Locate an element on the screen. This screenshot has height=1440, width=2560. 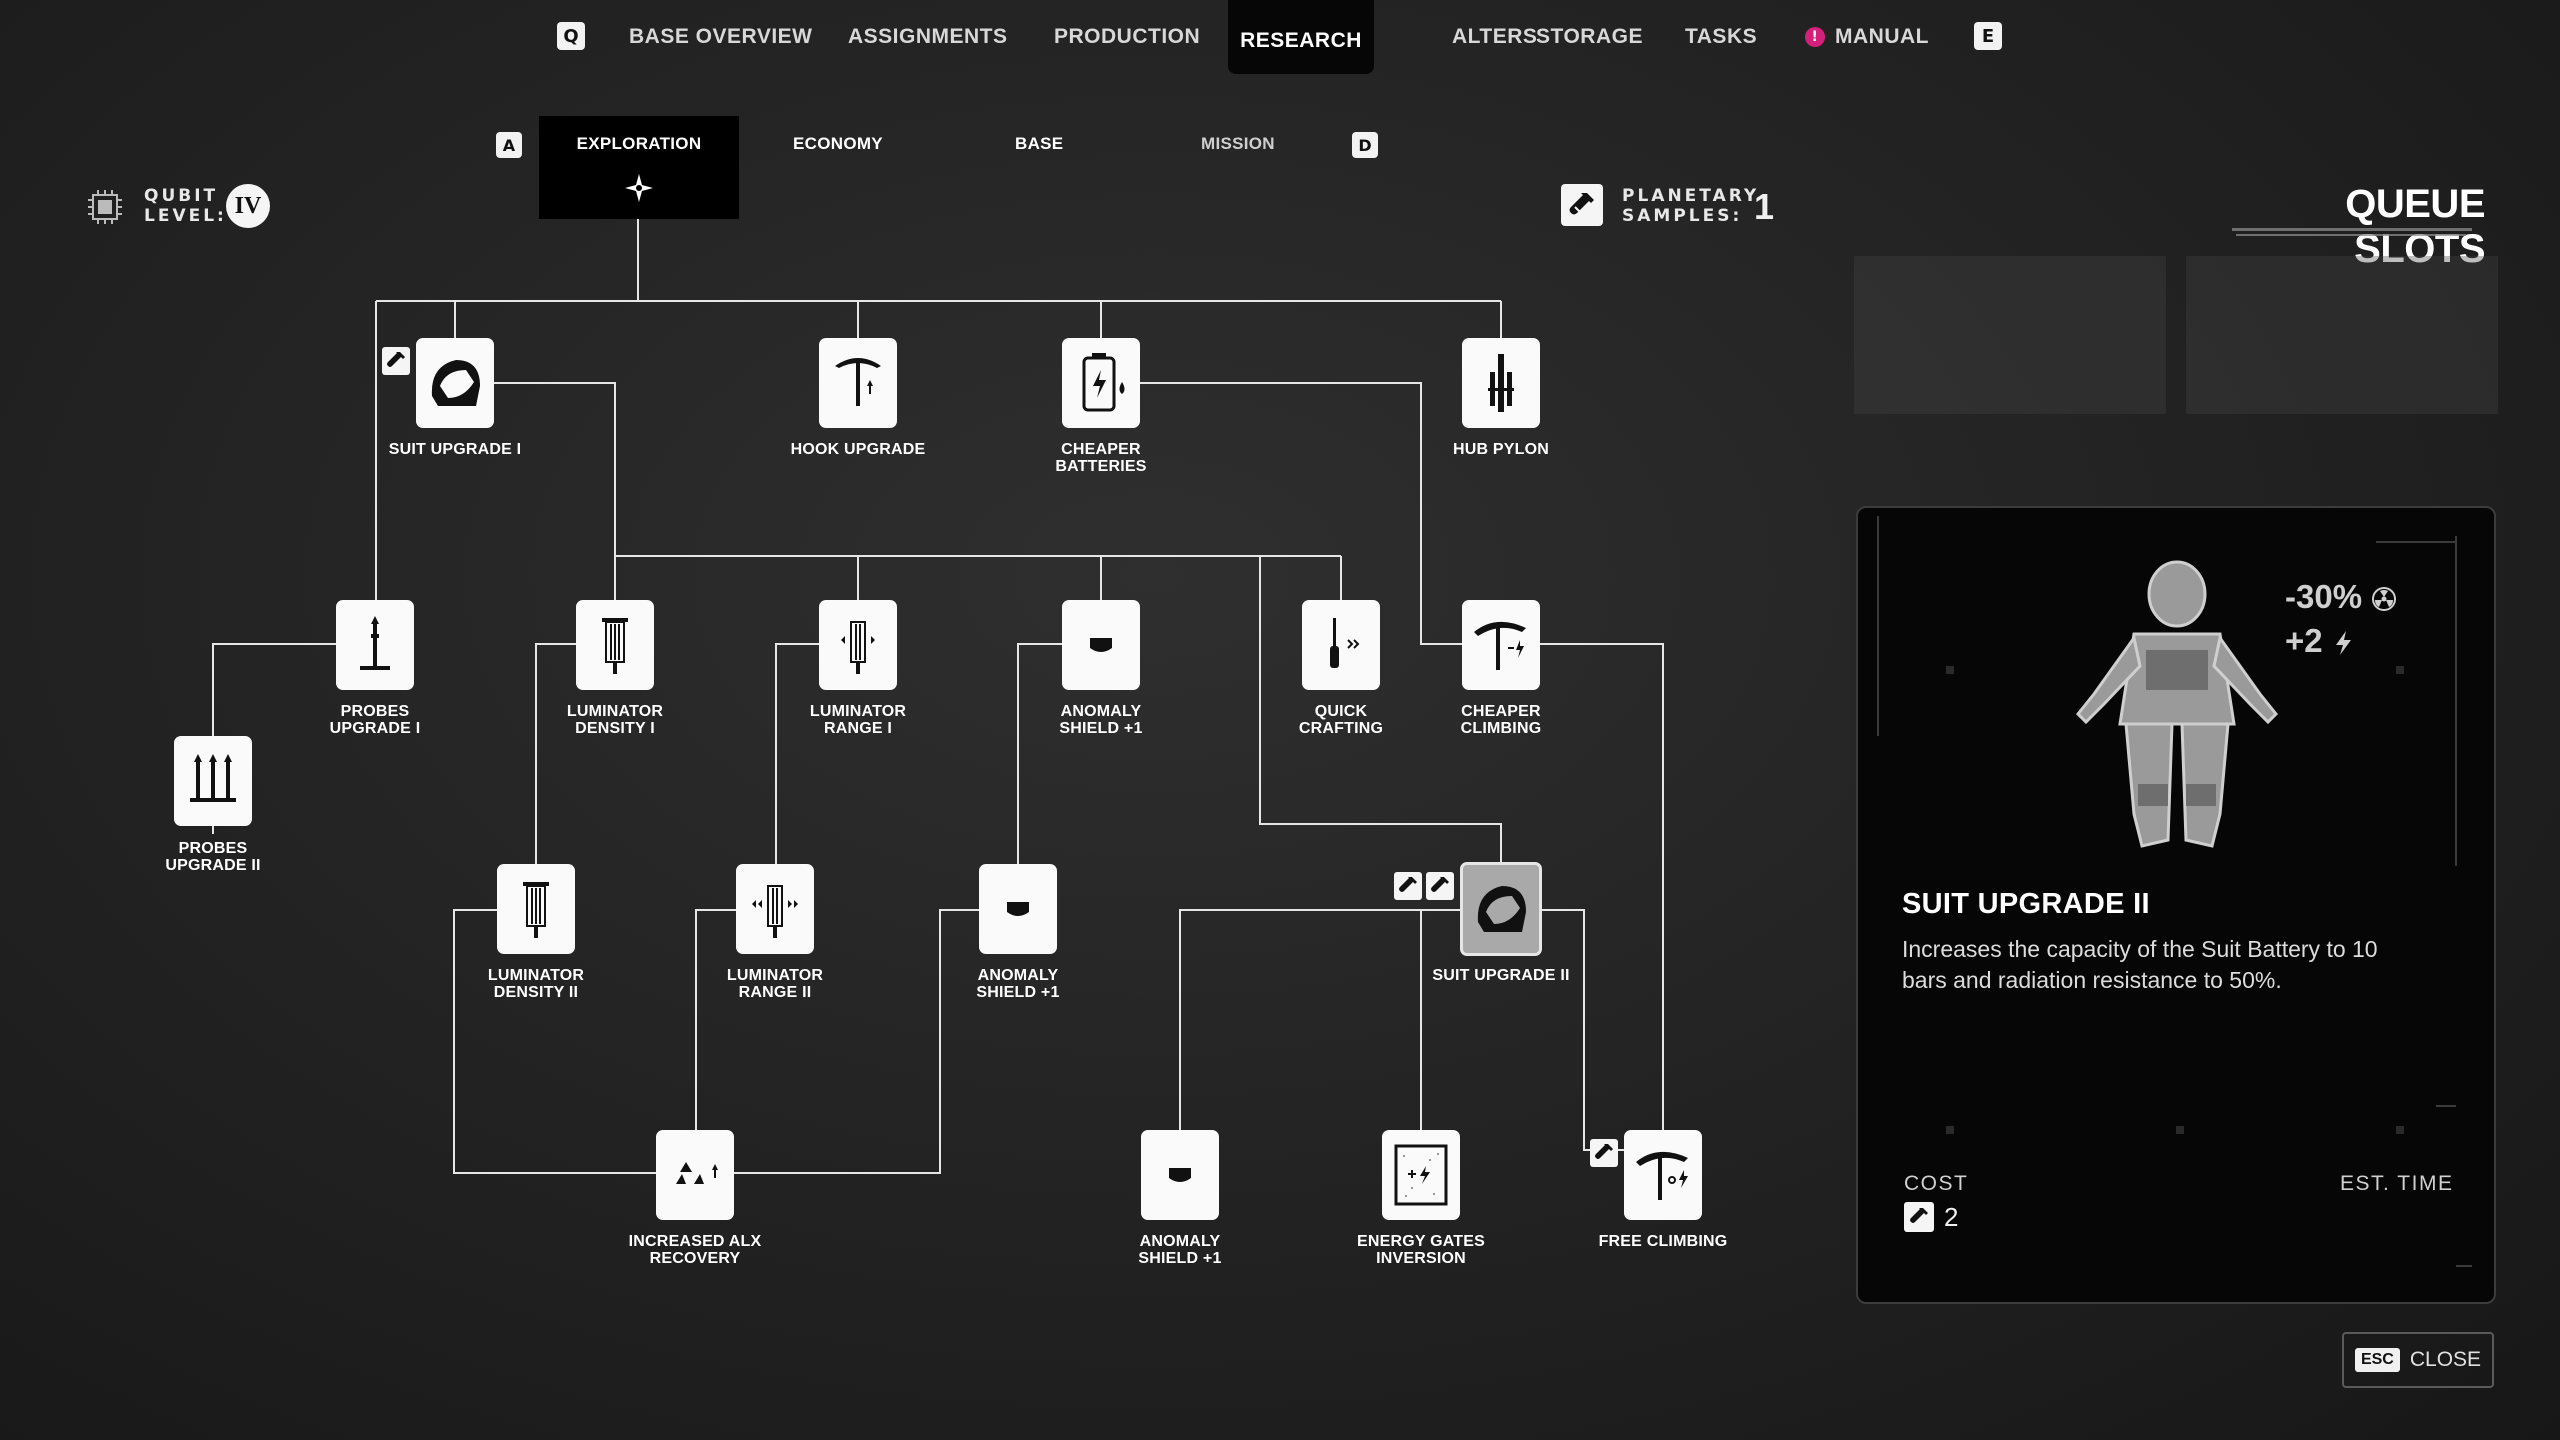
node-hub-pylon is located at coordinates (1501, 383).